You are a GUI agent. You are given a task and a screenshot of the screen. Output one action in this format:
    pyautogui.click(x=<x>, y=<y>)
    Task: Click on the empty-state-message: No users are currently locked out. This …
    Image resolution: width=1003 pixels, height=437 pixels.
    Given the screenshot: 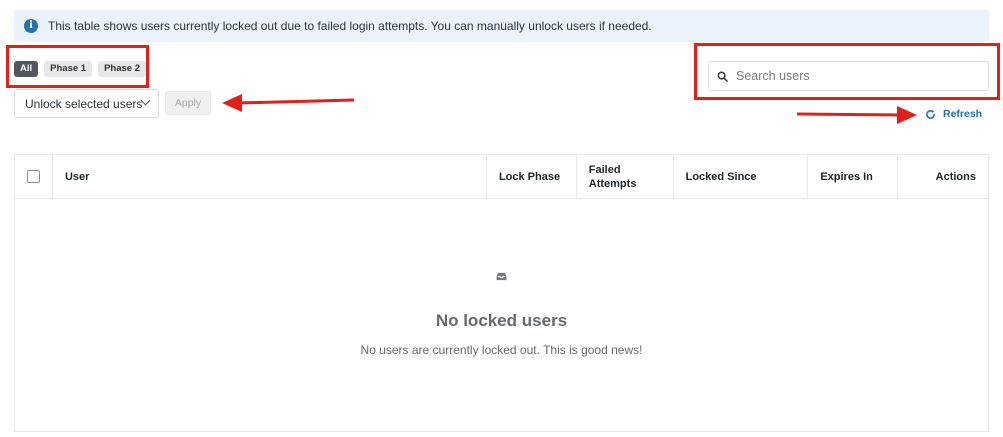 What is the action you would take?
    pyautogui.click(x=501, y=350)
    